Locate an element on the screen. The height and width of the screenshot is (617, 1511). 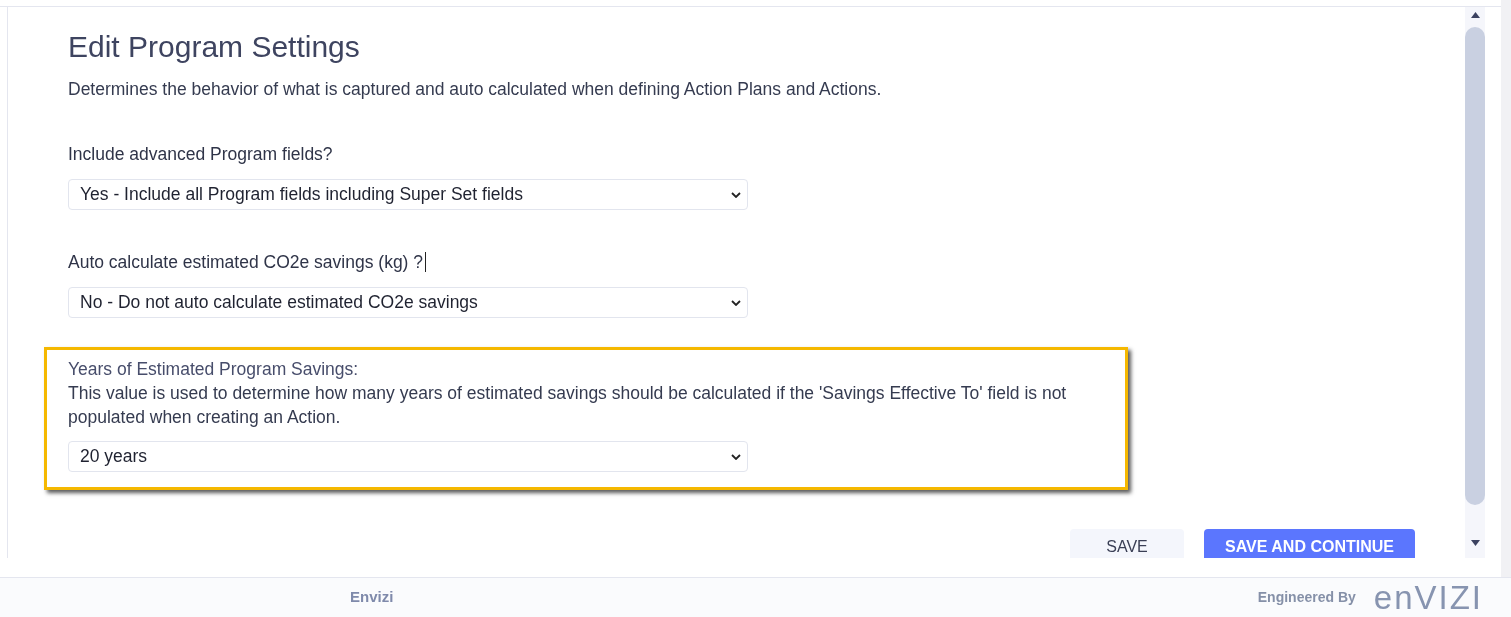
dropdown-select: No - Do not auto calculate estimated CO2e savings is located at coordinates (408, 302).